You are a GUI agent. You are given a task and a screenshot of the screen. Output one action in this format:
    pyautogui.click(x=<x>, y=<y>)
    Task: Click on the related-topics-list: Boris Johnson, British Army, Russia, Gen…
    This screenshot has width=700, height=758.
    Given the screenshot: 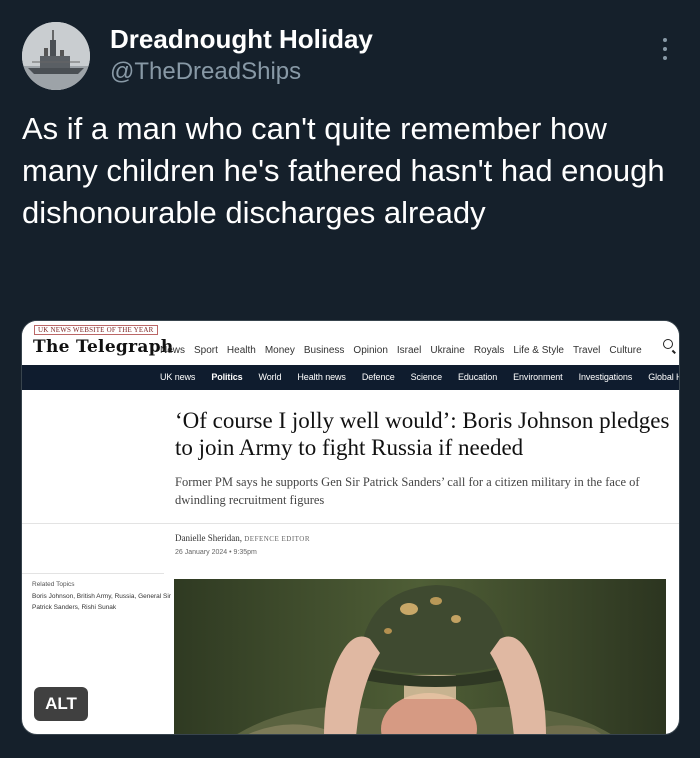 What is the action you would take?
    pyautogui.click(x=101, y=602)
    